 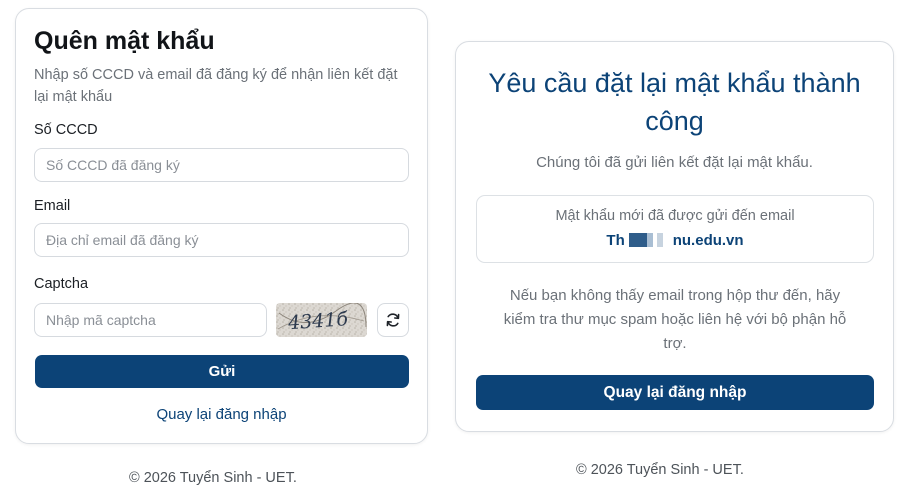 I want to click on refresh-captcha-button, so click(x=393, y=320).